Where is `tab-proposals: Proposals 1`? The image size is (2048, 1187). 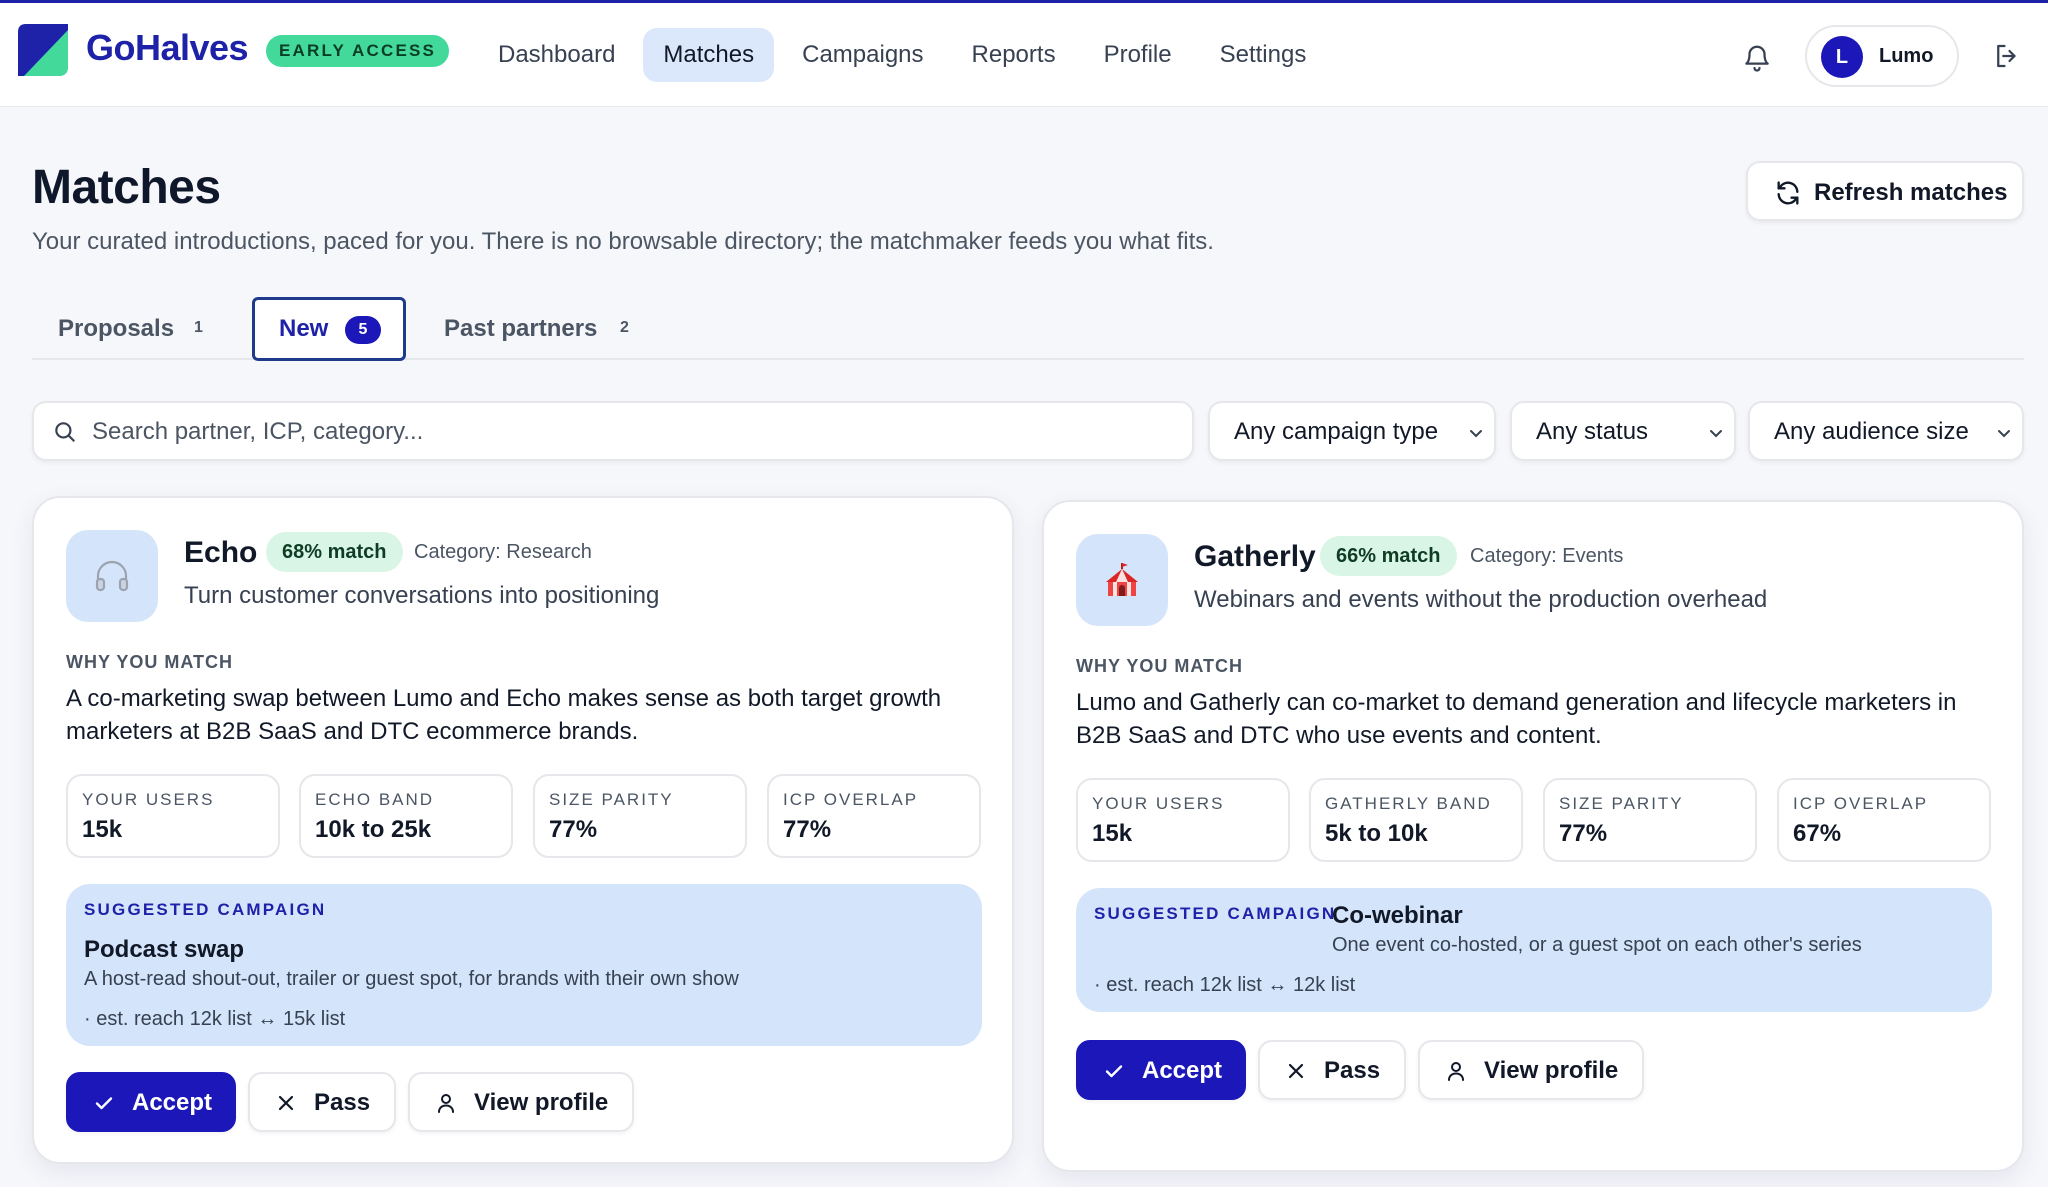
tab-proposals: Proposals 1 is located at coordinates (127, 329).